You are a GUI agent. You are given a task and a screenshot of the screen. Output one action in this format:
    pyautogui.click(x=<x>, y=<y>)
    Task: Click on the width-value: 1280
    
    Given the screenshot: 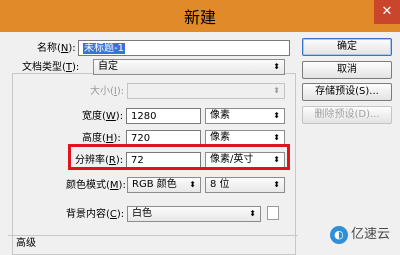 What is the action you would take?
    pyautogui.click(x=144, y=116)
    